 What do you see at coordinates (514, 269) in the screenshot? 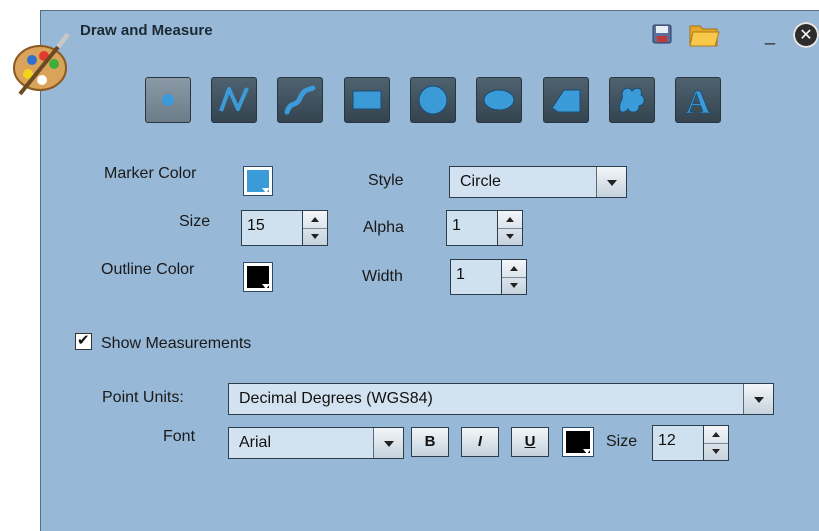
I see `width-increment-button` at bounding box center [514, 269].